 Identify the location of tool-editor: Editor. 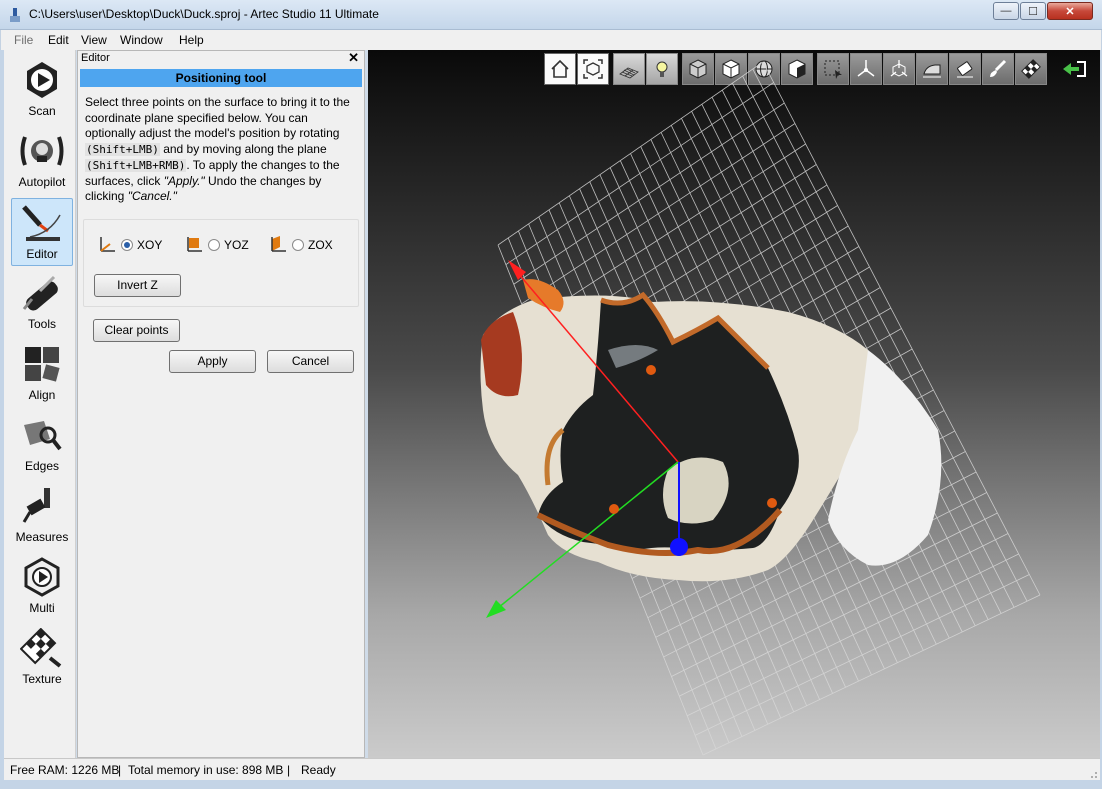
(42, 232).